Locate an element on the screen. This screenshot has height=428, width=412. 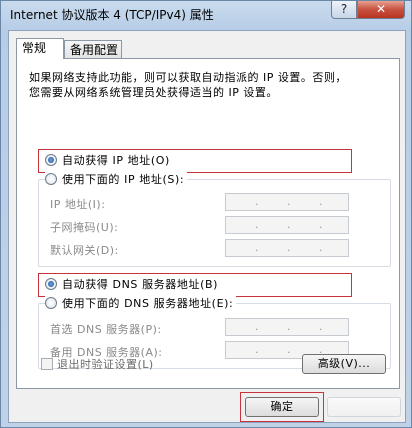
auto-ip-label: 自动获得 IP 地址(O) is located at coordinates (116, 160).